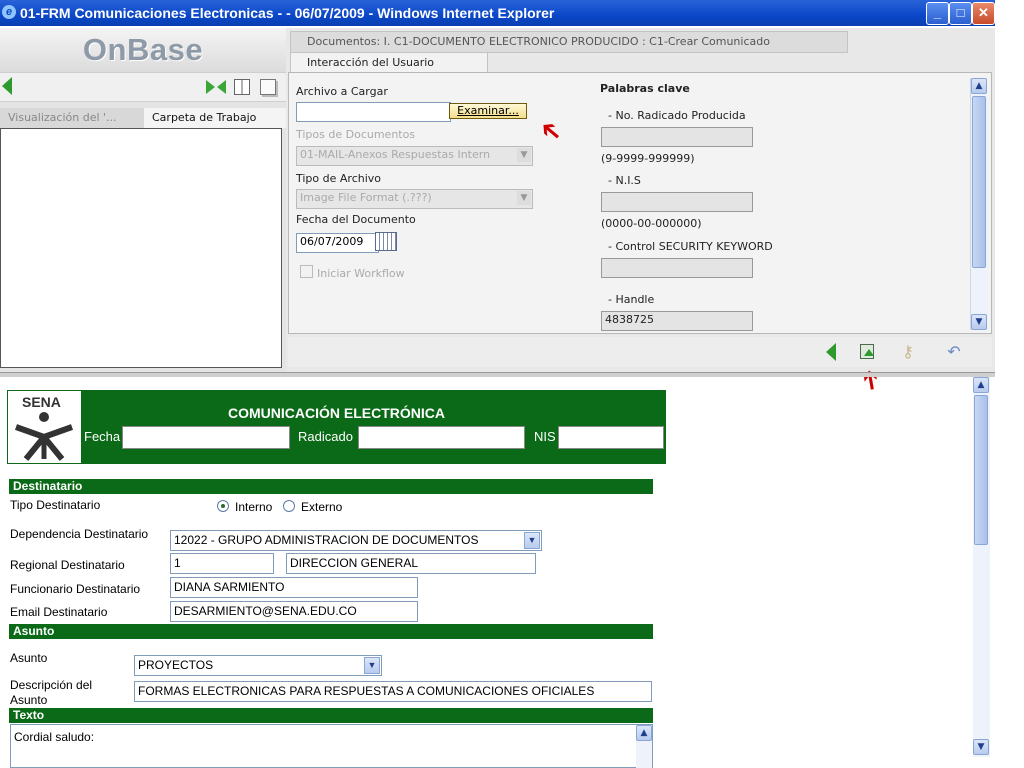 This screenshot has height=768, width=1024. I want to click on asunto-select: PROYECTOS ▼, so click(258, 665).